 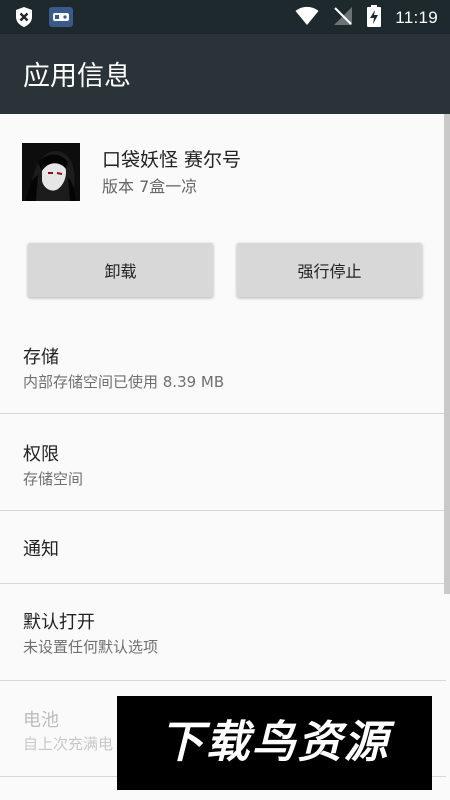 I want to click on list-item-storage: 存储 内部存储空间已使用 8.39 MB, so click(x=223, y=370).